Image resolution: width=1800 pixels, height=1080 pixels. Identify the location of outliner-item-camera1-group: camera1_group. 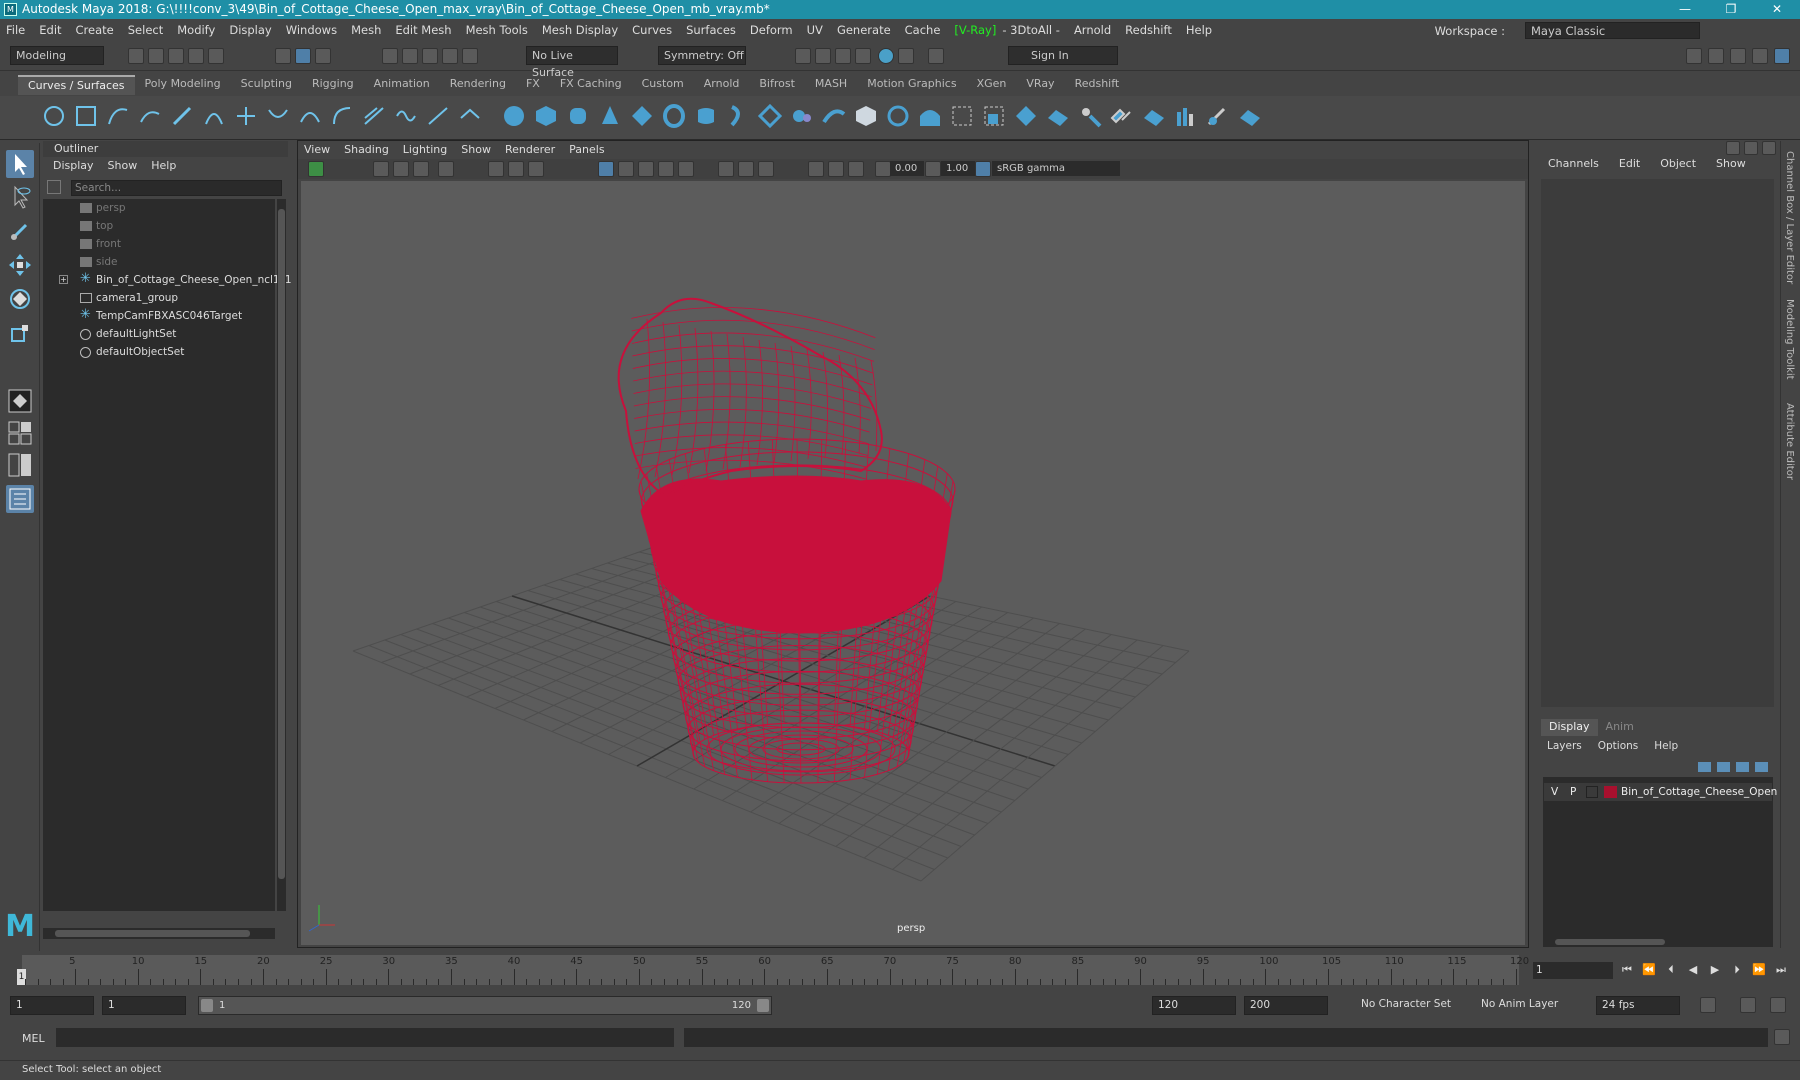
(159, 298).